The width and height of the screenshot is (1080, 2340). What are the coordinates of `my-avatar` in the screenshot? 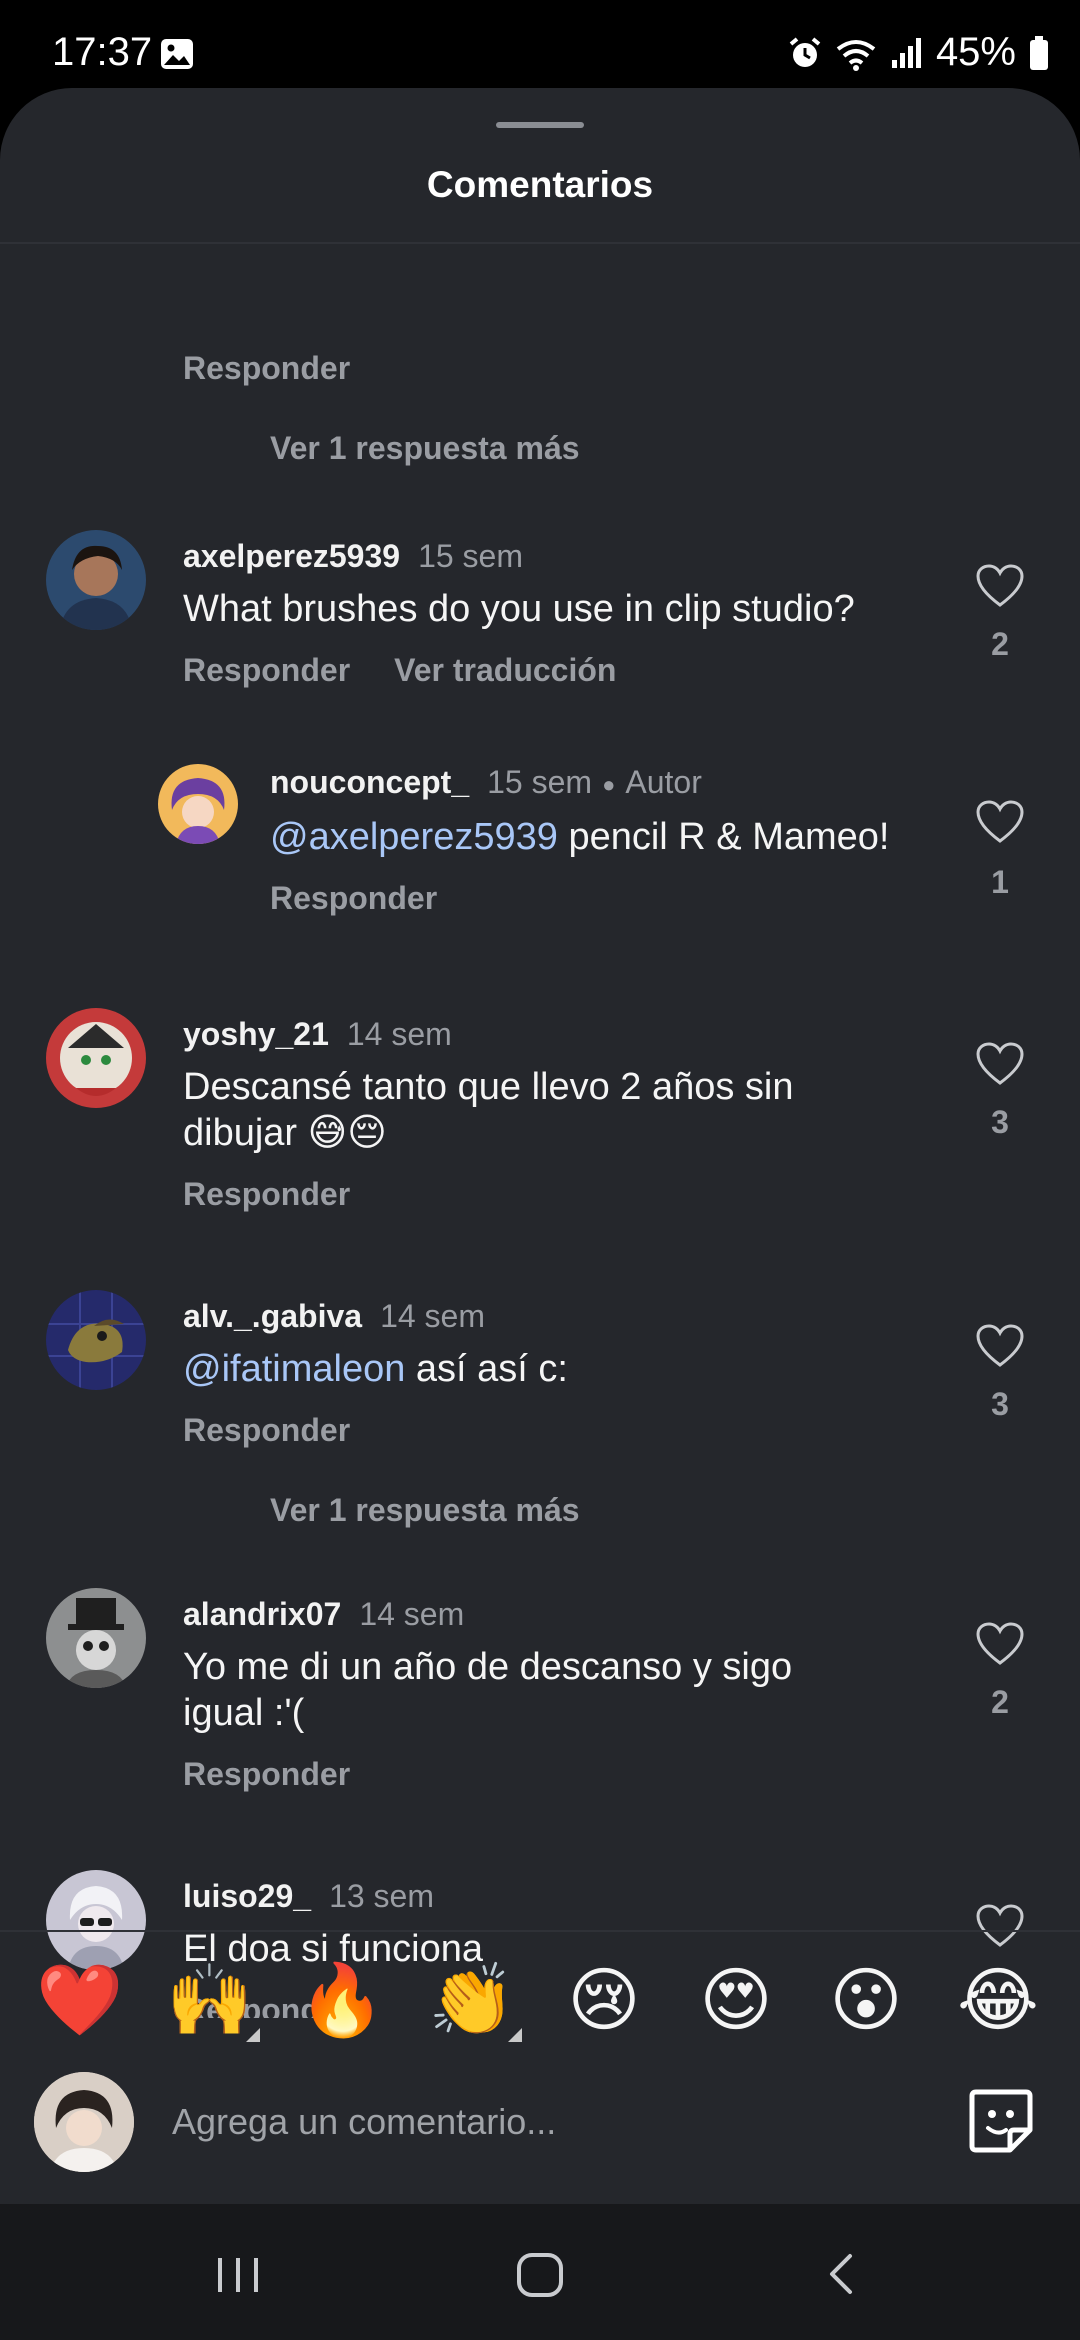 It's located at (84, 2122).